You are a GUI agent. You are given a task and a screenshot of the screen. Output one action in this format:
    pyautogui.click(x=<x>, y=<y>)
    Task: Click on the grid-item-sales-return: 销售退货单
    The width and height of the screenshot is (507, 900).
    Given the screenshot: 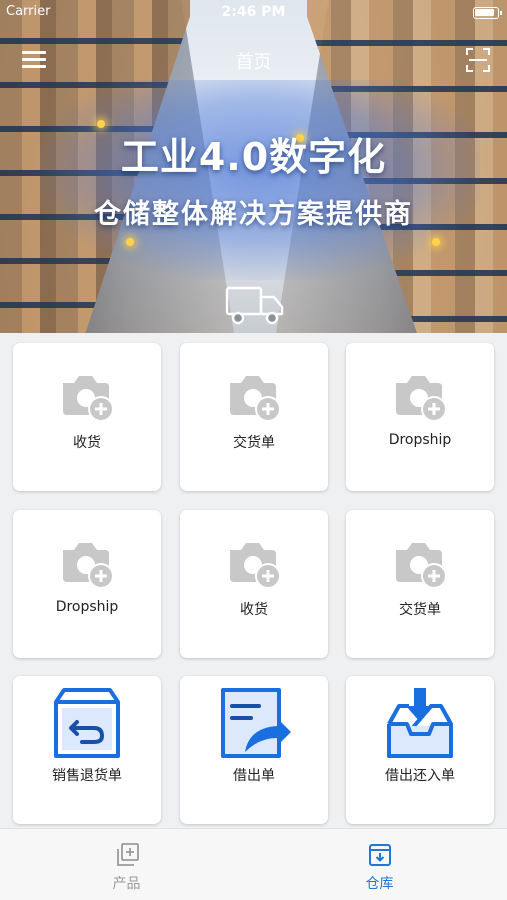 What is the action you would take?
    pyautogui.click(x=87, y=750)
    